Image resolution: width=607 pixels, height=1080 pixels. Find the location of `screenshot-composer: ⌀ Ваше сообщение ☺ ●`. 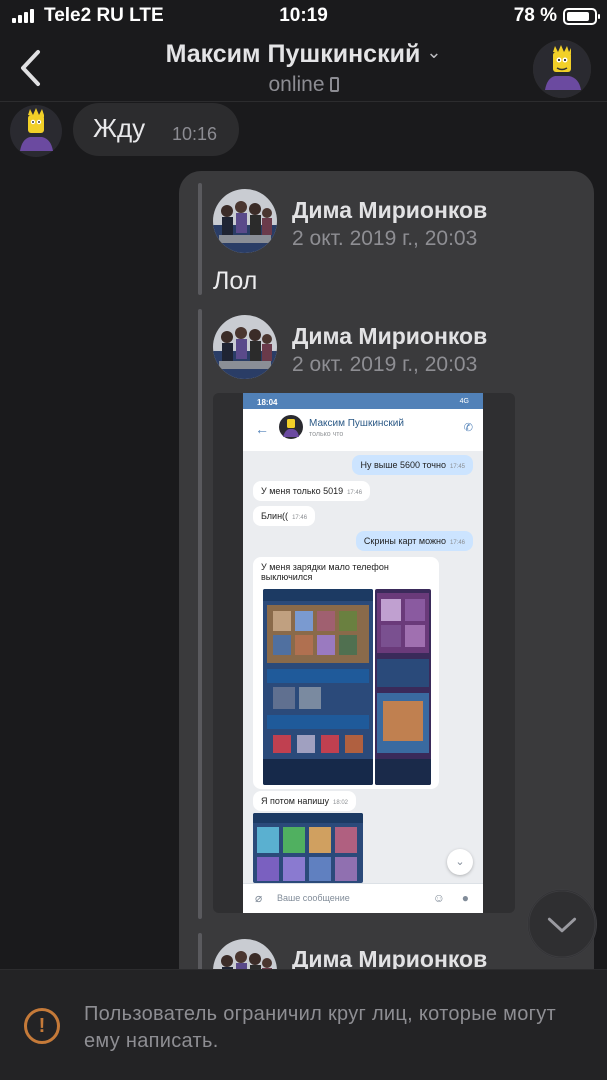

screenshot-composer: ⌀ Ваше сообщение ☺ ● is located at coordinates (363, 898).